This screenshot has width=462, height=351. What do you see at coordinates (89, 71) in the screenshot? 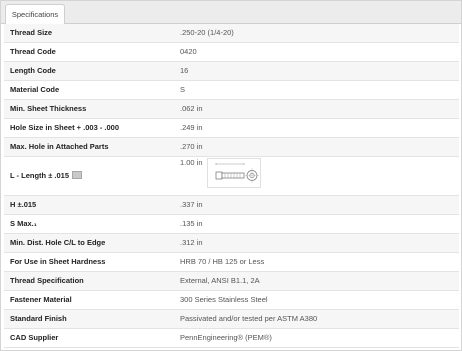
I see `row-label: Length Code` at bounding box center [89, 71].